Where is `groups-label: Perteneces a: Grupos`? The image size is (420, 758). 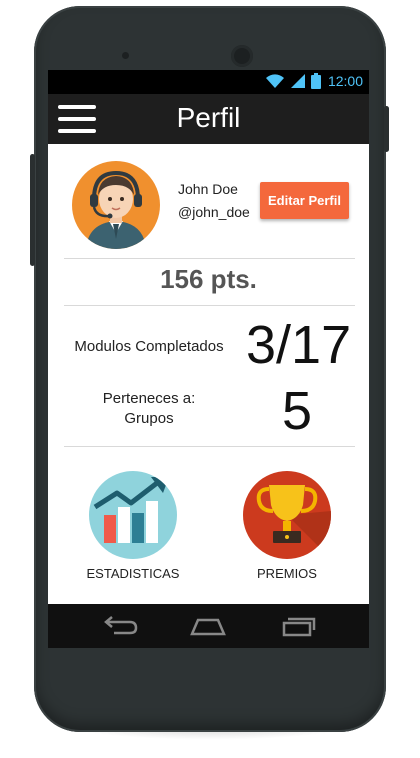 groups-label: Perteneces a: Grupos is located at coordinates (149, 408).